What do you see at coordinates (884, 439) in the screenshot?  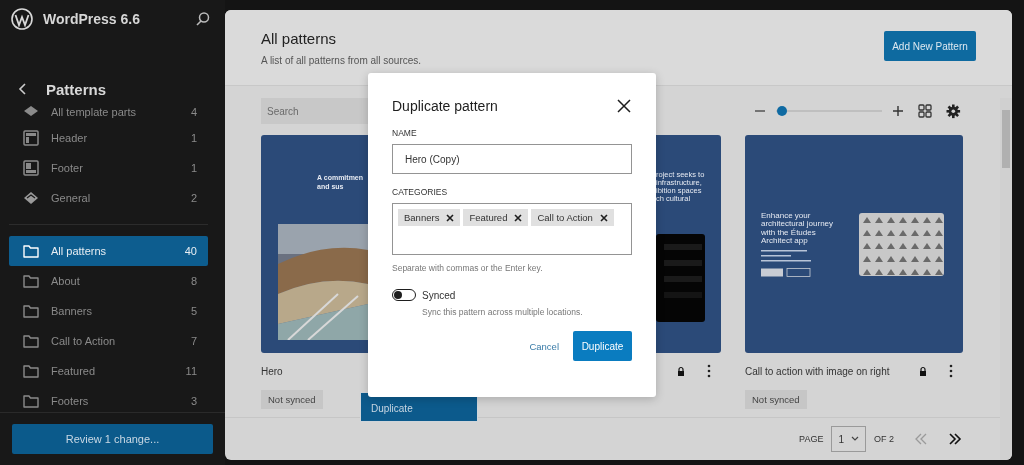 I see `page-count: OF 2` at bounding box center [884, 439].